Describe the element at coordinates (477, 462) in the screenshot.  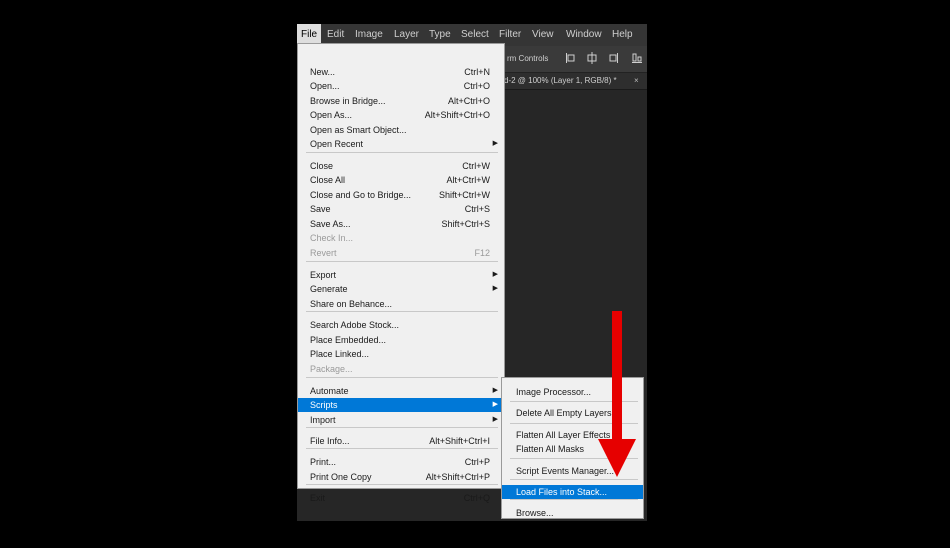
I see `menu-item-shortcut: Ctrl+P` at that location.